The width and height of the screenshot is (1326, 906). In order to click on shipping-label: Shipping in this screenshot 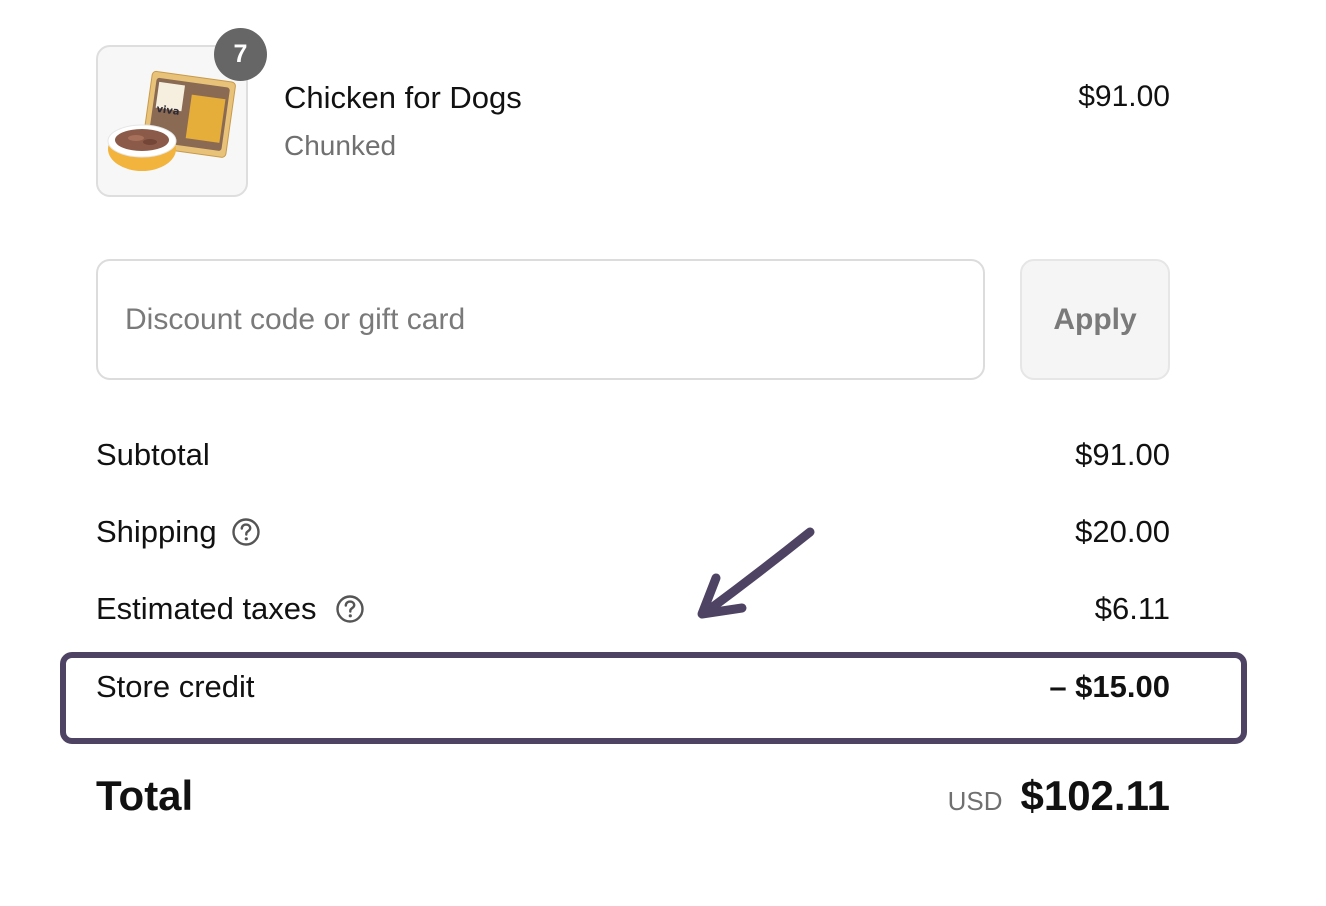, I will do `click(156, 531)`.